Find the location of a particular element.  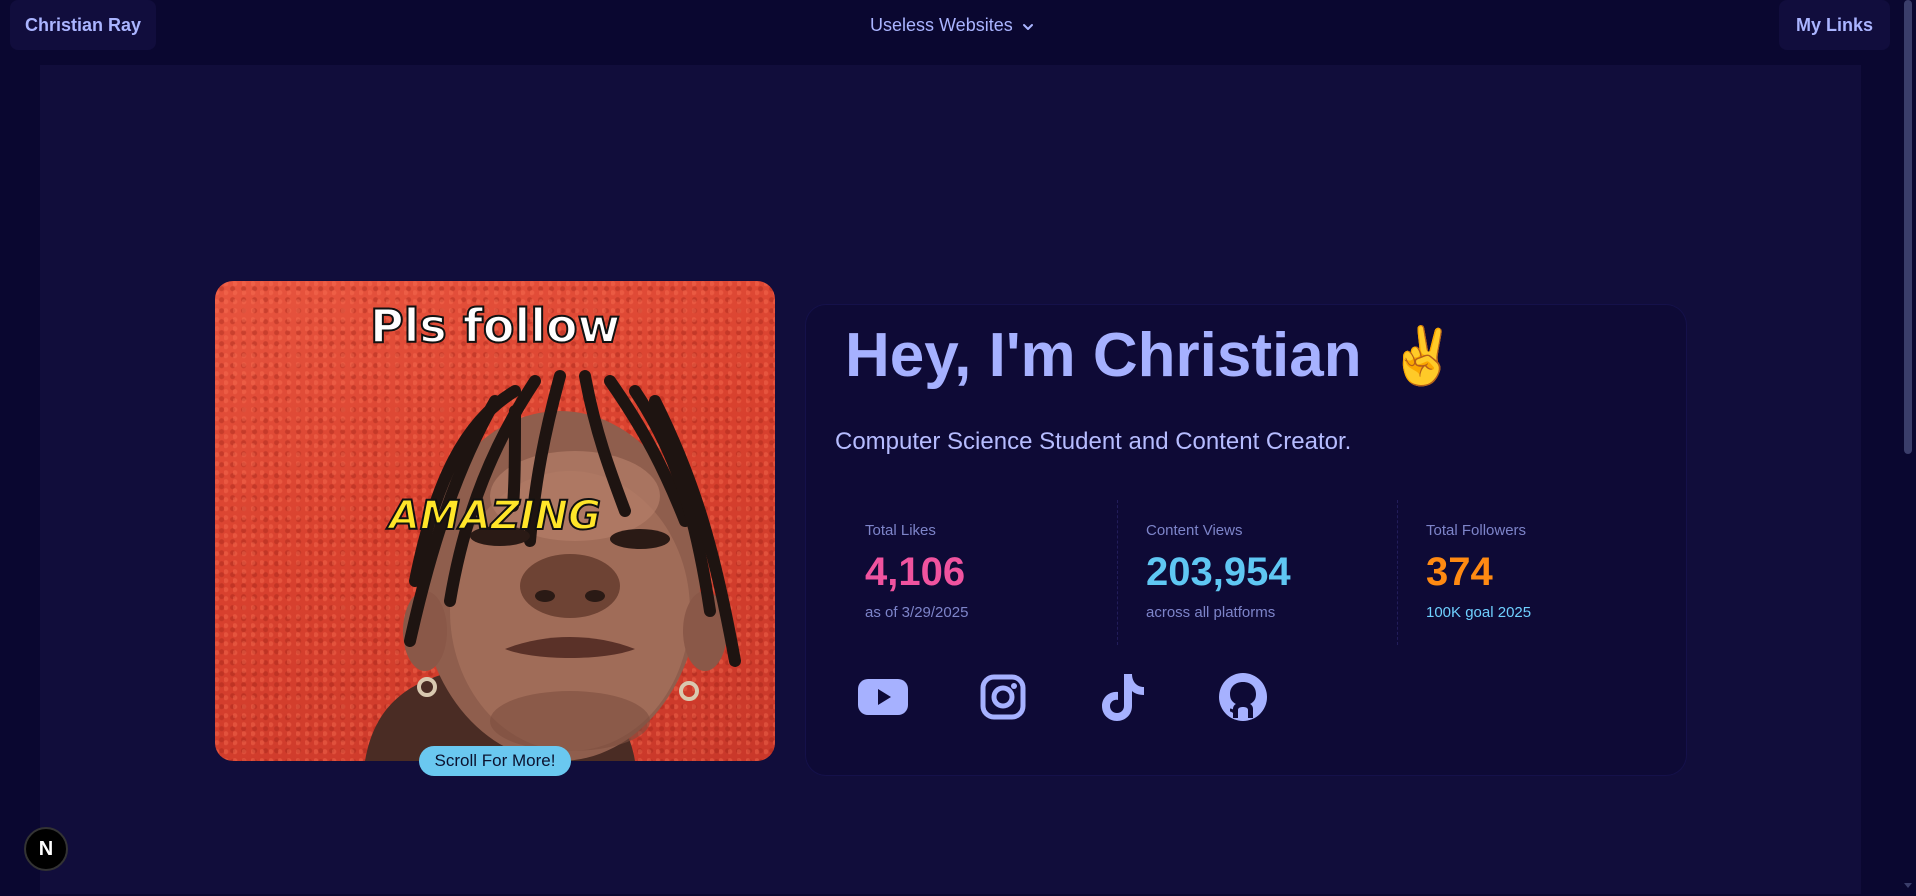

stat-total-followers: Total Followers 374 100K goal 2025 is located at coordinates (1537, 572).